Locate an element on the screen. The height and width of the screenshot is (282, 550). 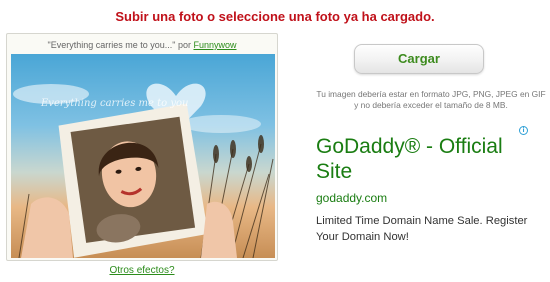
more-effects-link: Otros efectos? is located at coordinates (142, 270).